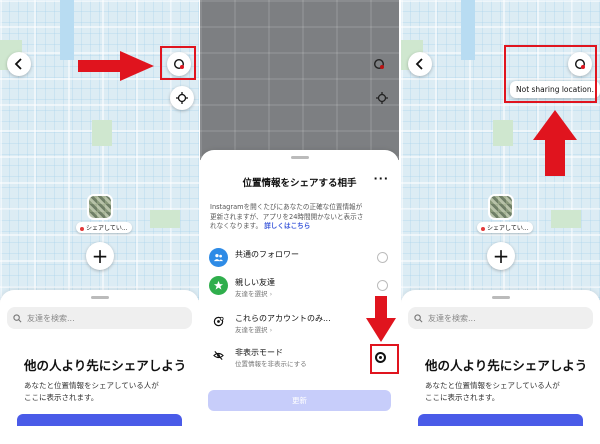 The image size is (600, 444). I want to click on sheet-header: 位置情報をシェアする相手 ···, so click(299, 180).